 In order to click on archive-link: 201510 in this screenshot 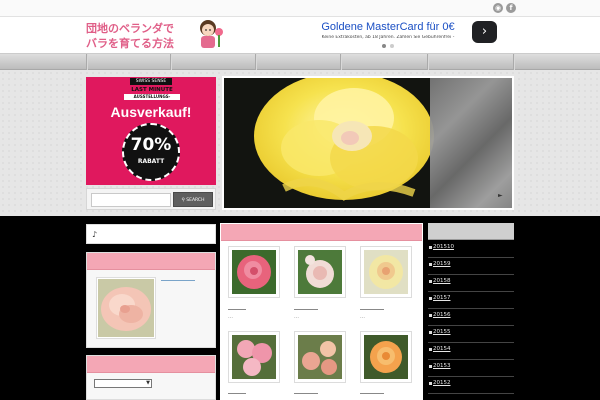, I will do `click(443, 247)`.